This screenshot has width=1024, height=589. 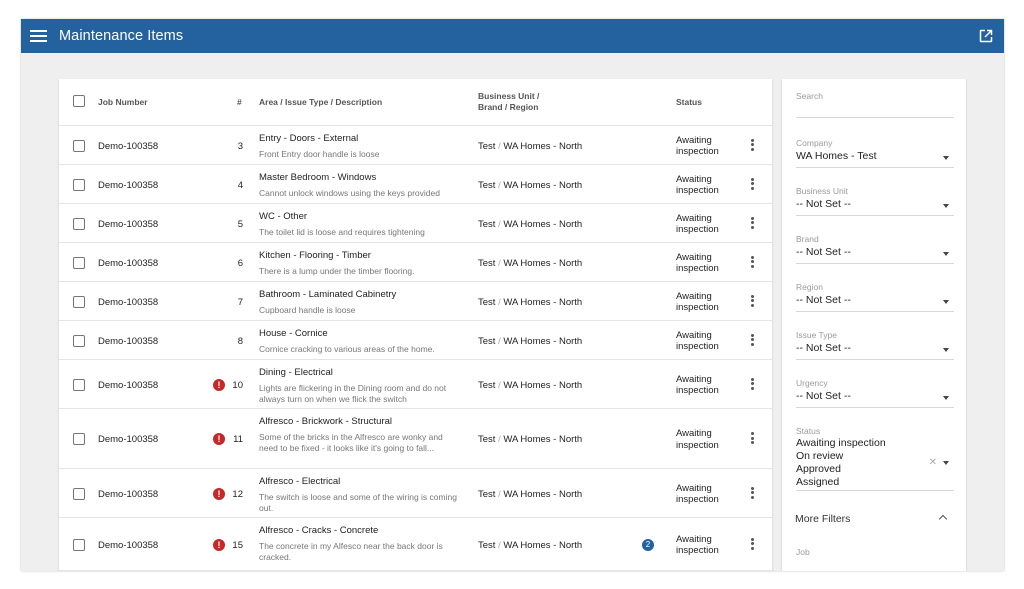 I want to click on area-issue-type: Alfresco - Cracks - Concrete, so click(x=319, y=530).